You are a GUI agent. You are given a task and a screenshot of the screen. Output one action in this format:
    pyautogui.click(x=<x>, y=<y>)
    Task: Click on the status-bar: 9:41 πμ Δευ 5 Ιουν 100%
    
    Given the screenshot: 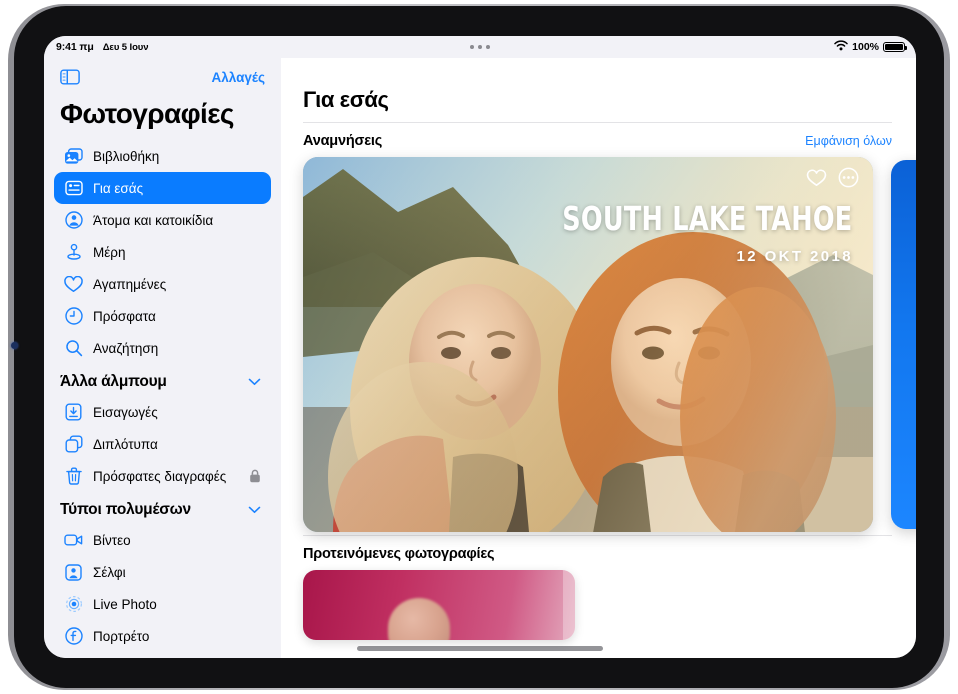 What is the action you would take?
    pyautogui.click(x=480, y=47)
    